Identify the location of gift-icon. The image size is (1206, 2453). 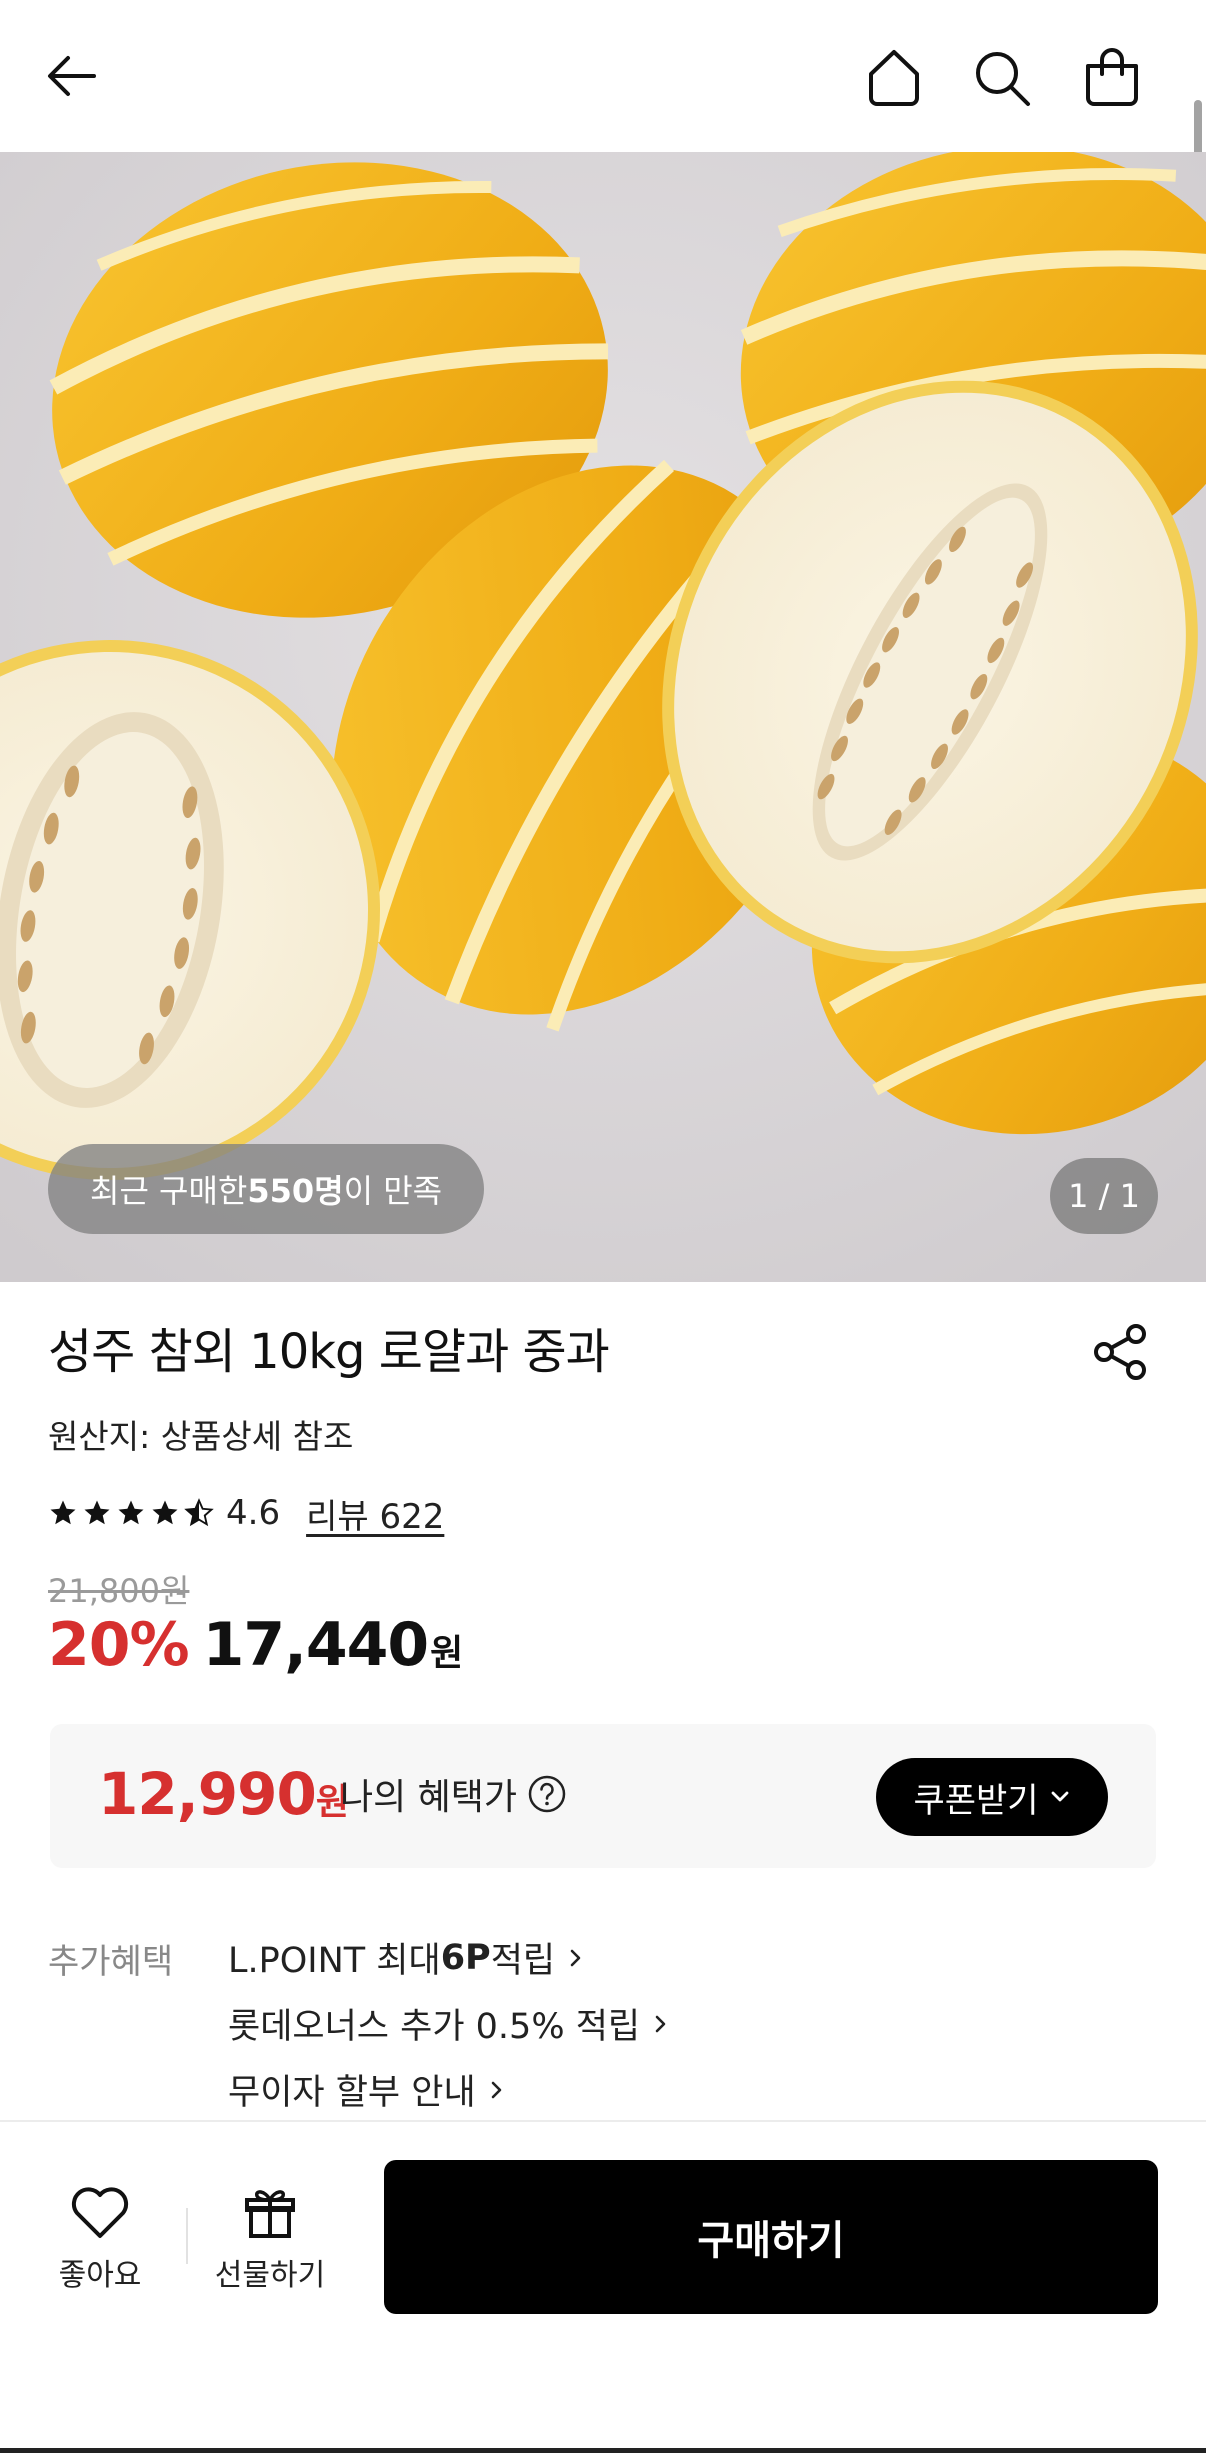
(270, 2214).